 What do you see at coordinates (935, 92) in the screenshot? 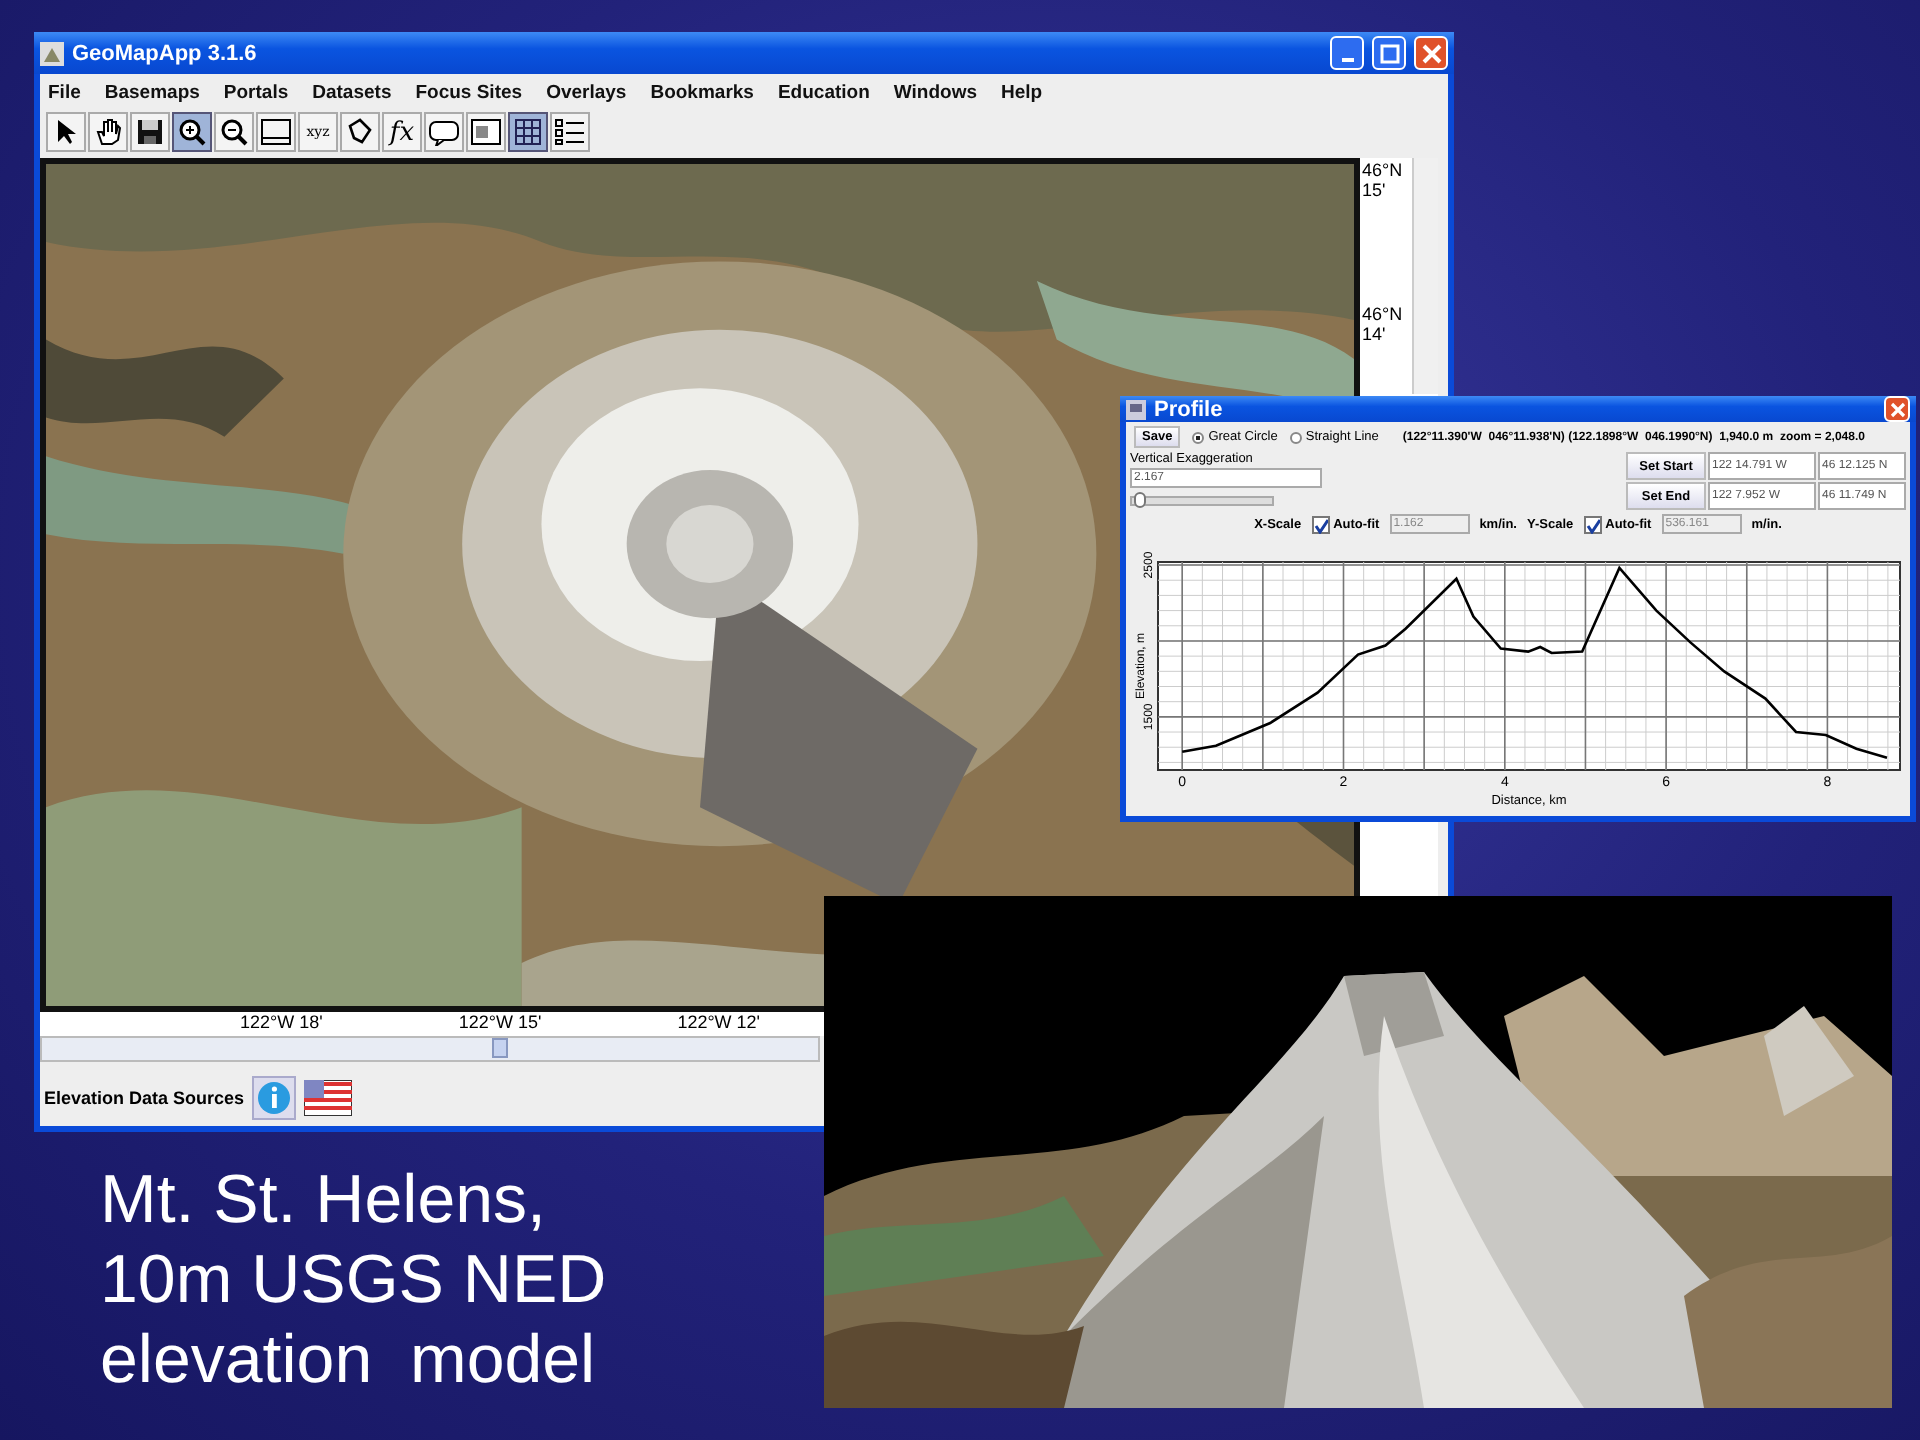
I see `menu-item: Windows` at bounding box center [935, 92].